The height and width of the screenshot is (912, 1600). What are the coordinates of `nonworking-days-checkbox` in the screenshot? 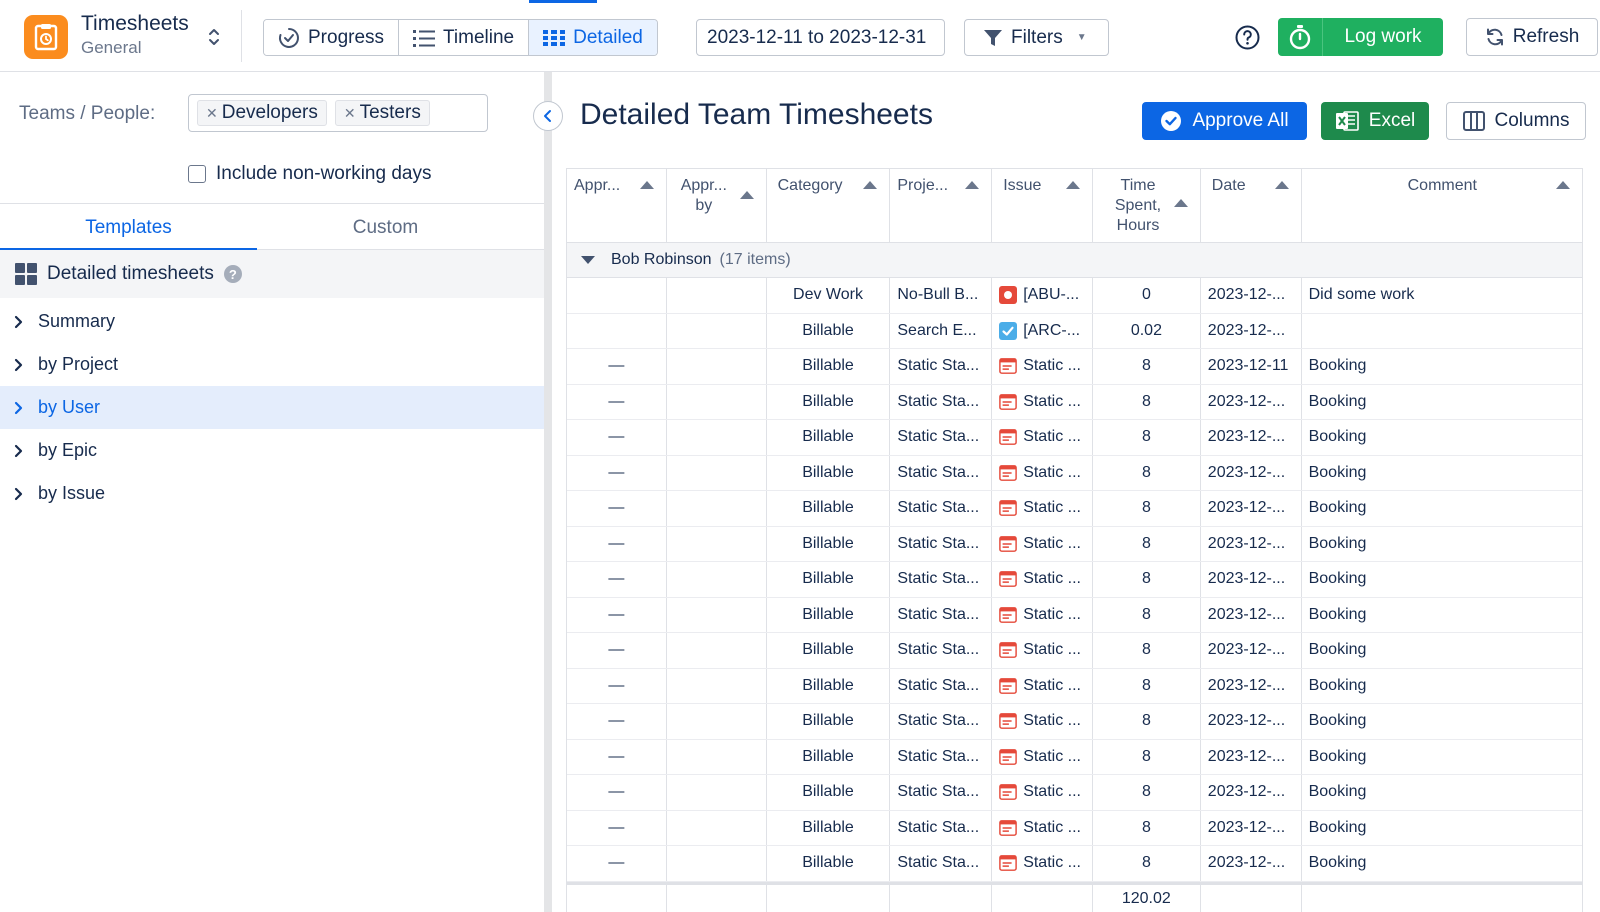 It's located at (197, 174).